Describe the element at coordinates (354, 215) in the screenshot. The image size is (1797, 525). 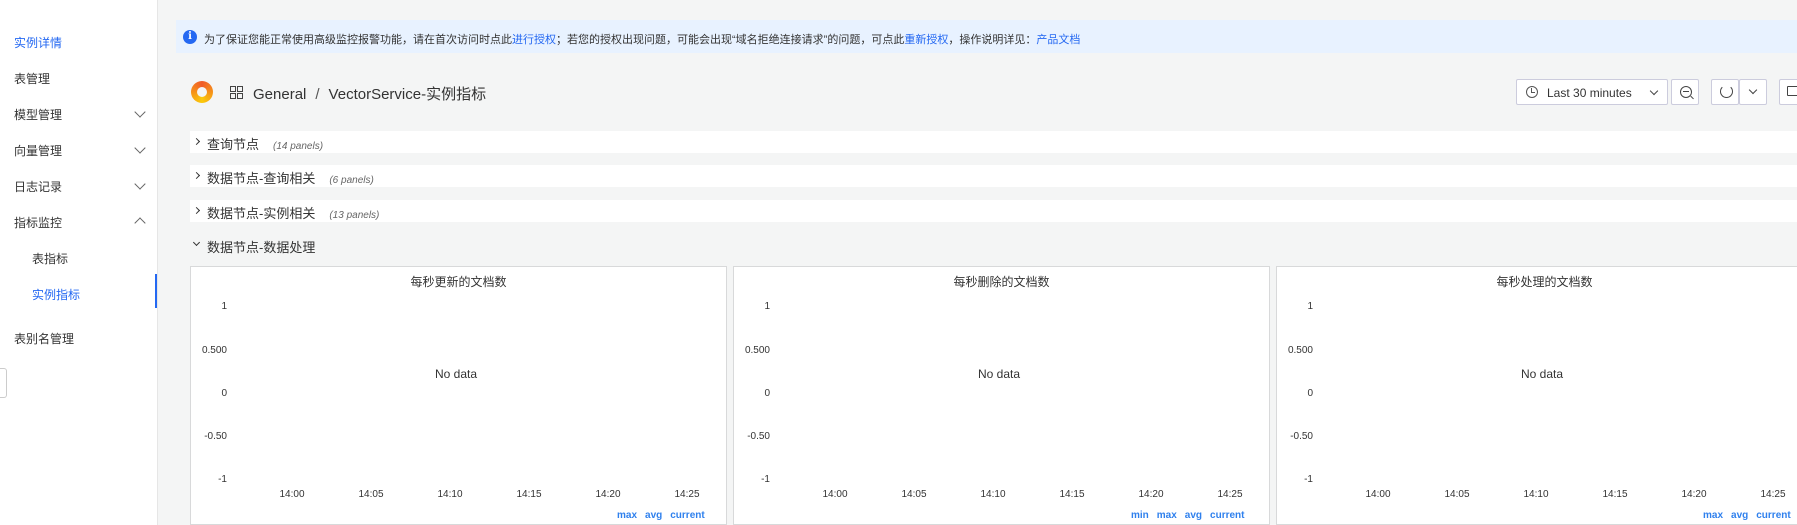
I see `row-panel-count: (13 panels)` at that location.